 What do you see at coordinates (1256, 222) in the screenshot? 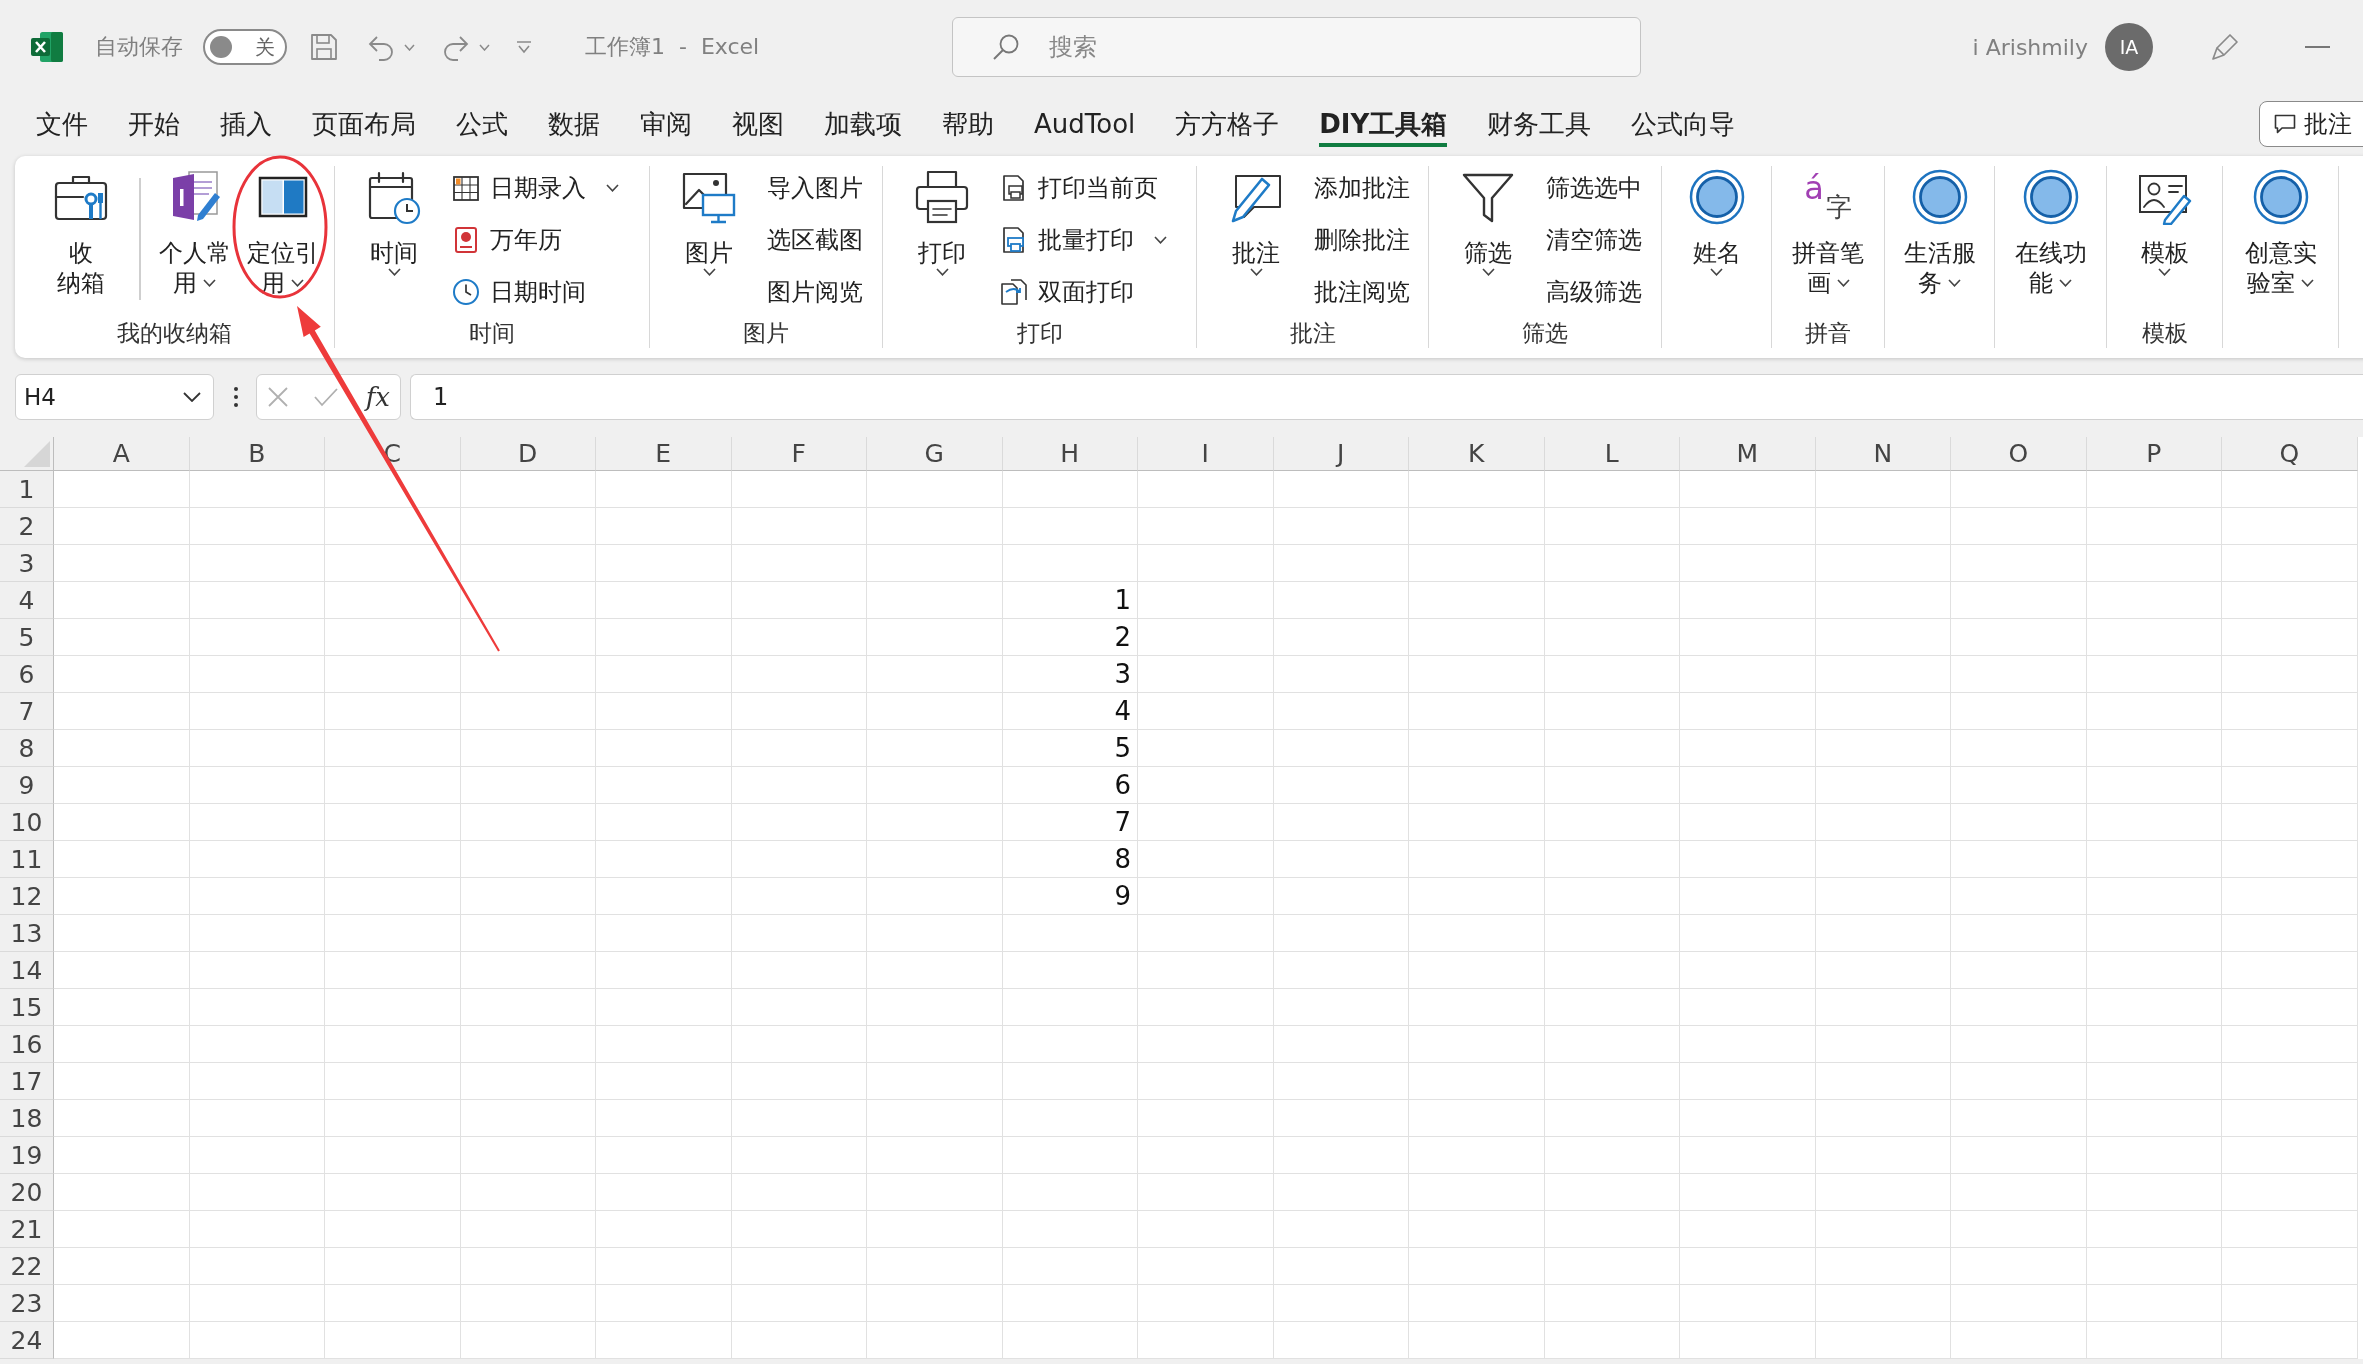
I see `ribbon-button: 批注` at bounding box center [1256, 222].